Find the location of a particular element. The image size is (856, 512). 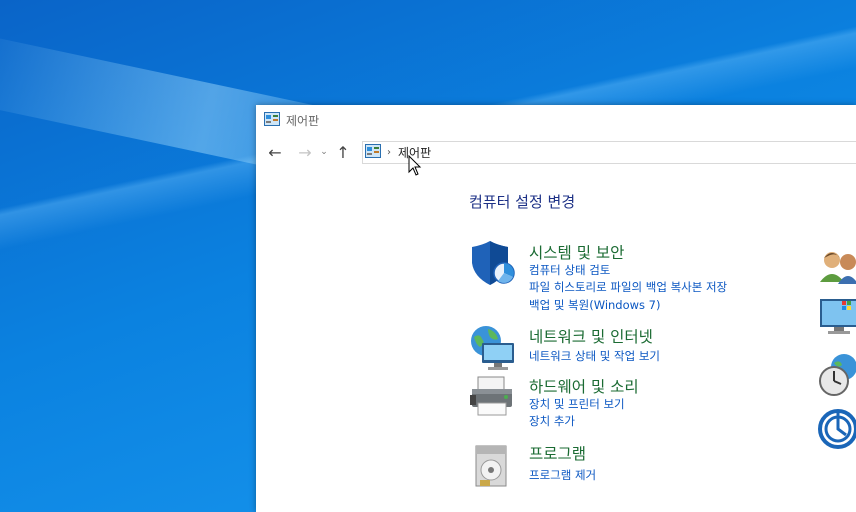

up-arrow-icon: ↑ is located at coordinates (343, 152).